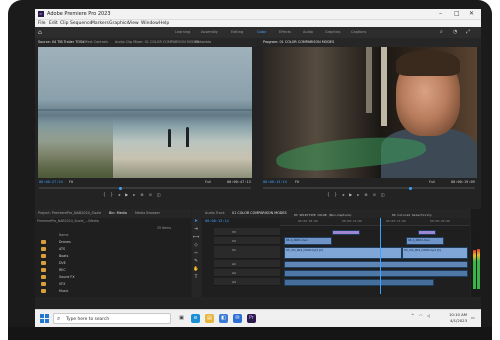  Describe the element at coordinates (275, 182) in the screenshot. I see `program-timecode: 00:00:13:14` at that location.